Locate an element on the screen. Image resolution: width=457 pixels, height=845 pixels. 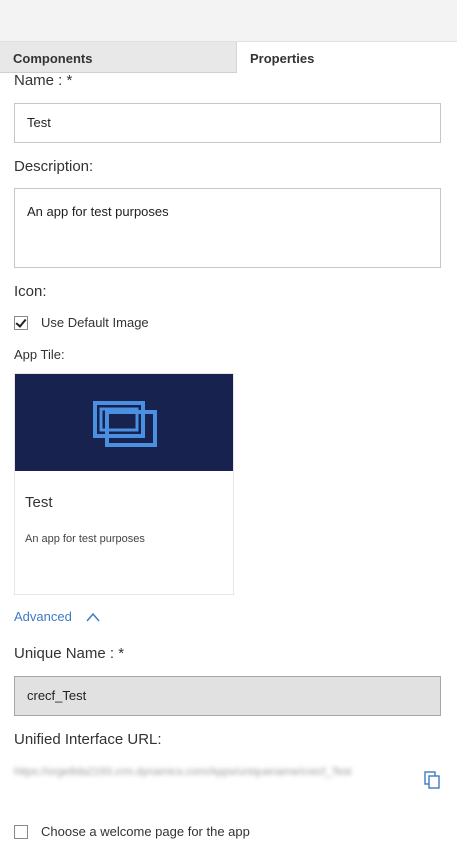
tab-components: Components is located at coordinates (118, 57).